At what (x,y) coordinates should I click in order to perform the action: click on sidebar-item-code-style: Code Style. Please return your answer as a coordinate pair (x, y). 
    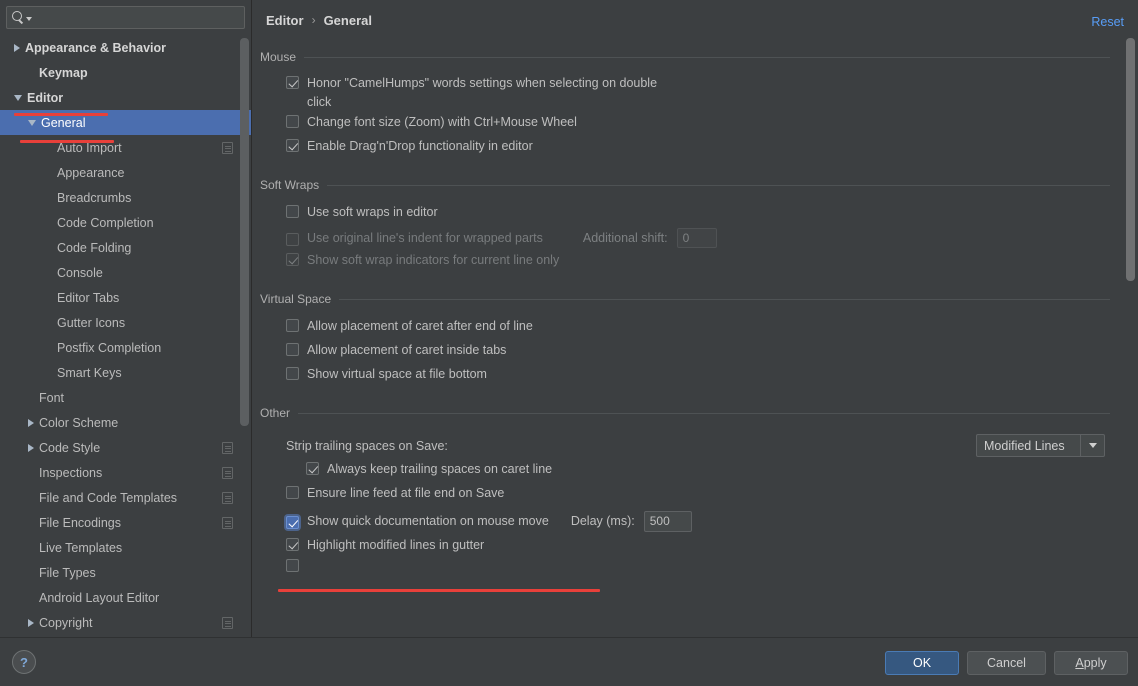
    Looking at the image, I should click on (125, 447).